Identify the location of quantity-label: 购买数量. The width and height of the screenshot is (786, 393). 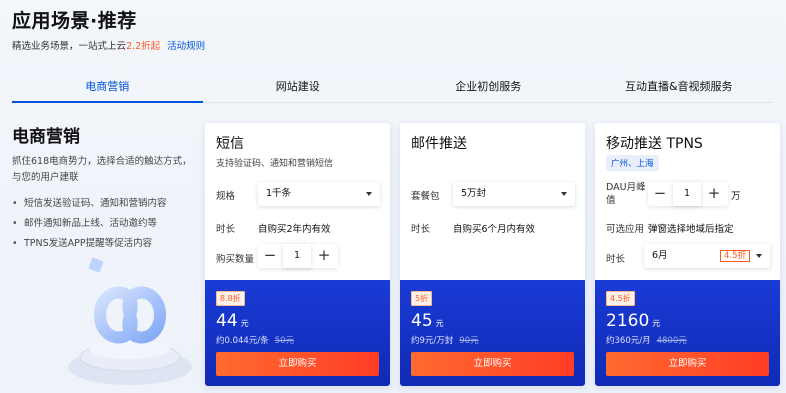
(235, 259).